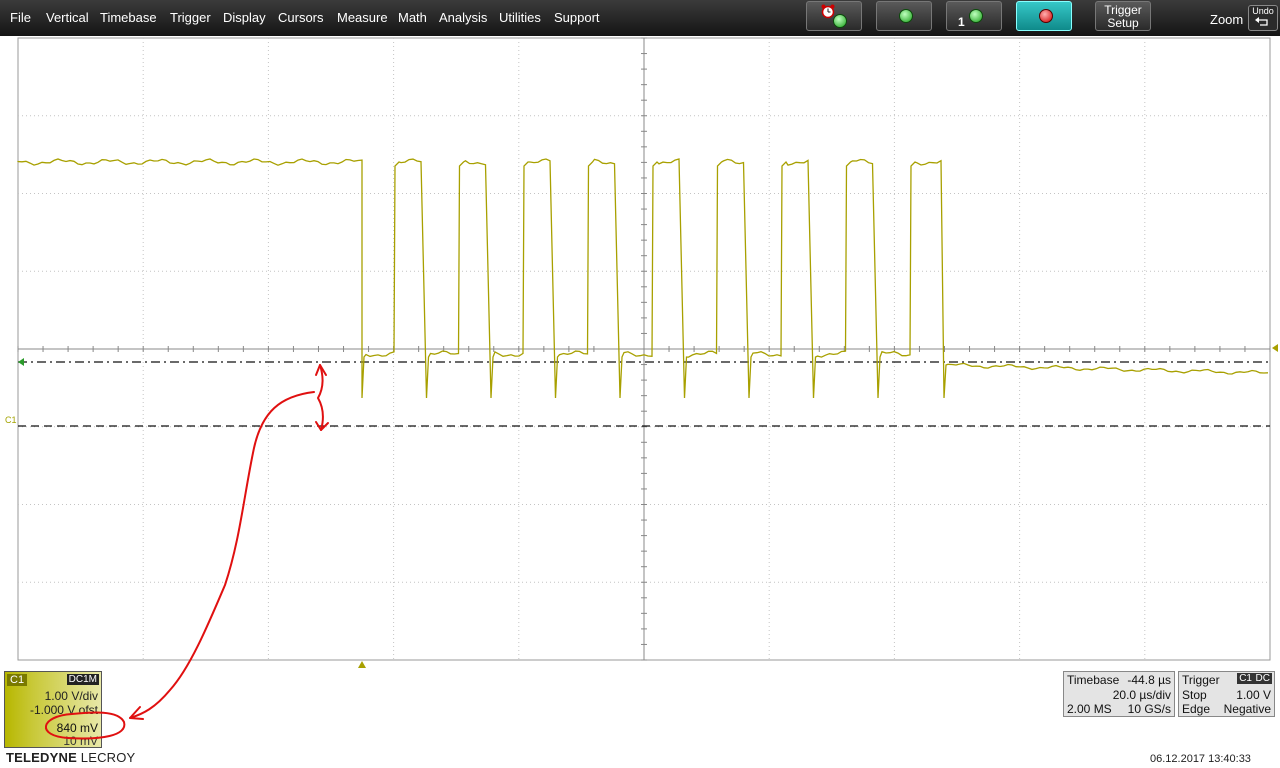 This screenshot has width=1280, height=768. Describe the element at coordinates (520, 17) in the screenshot. I see `menu-utilities: Utilities` at that location.